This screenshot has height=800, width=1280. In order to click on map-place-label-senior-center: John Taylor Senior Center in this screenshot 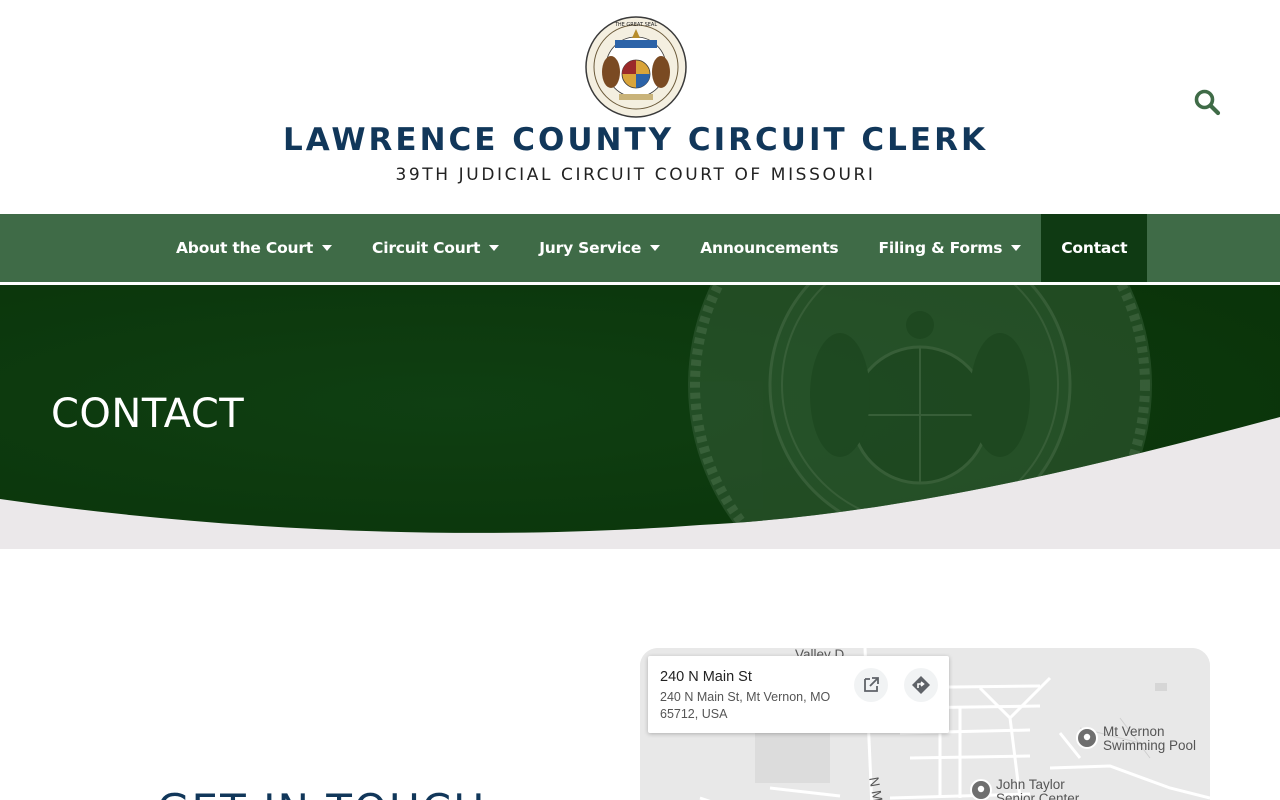, I will do `click(1037, 789)`.